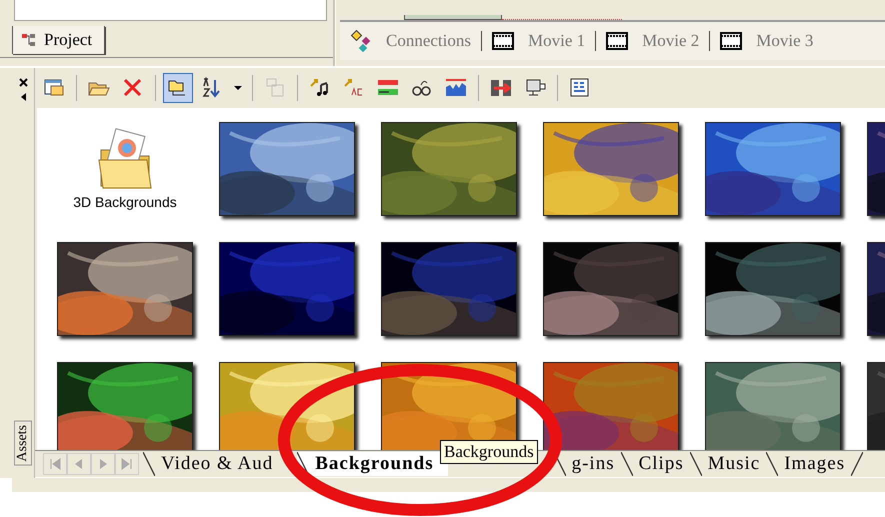 Image resolution: width=885 pixels, height=517 pixels. Describe the element at coordinates (655, 464) in the screenshot. I see `tab: Clips` at that location.